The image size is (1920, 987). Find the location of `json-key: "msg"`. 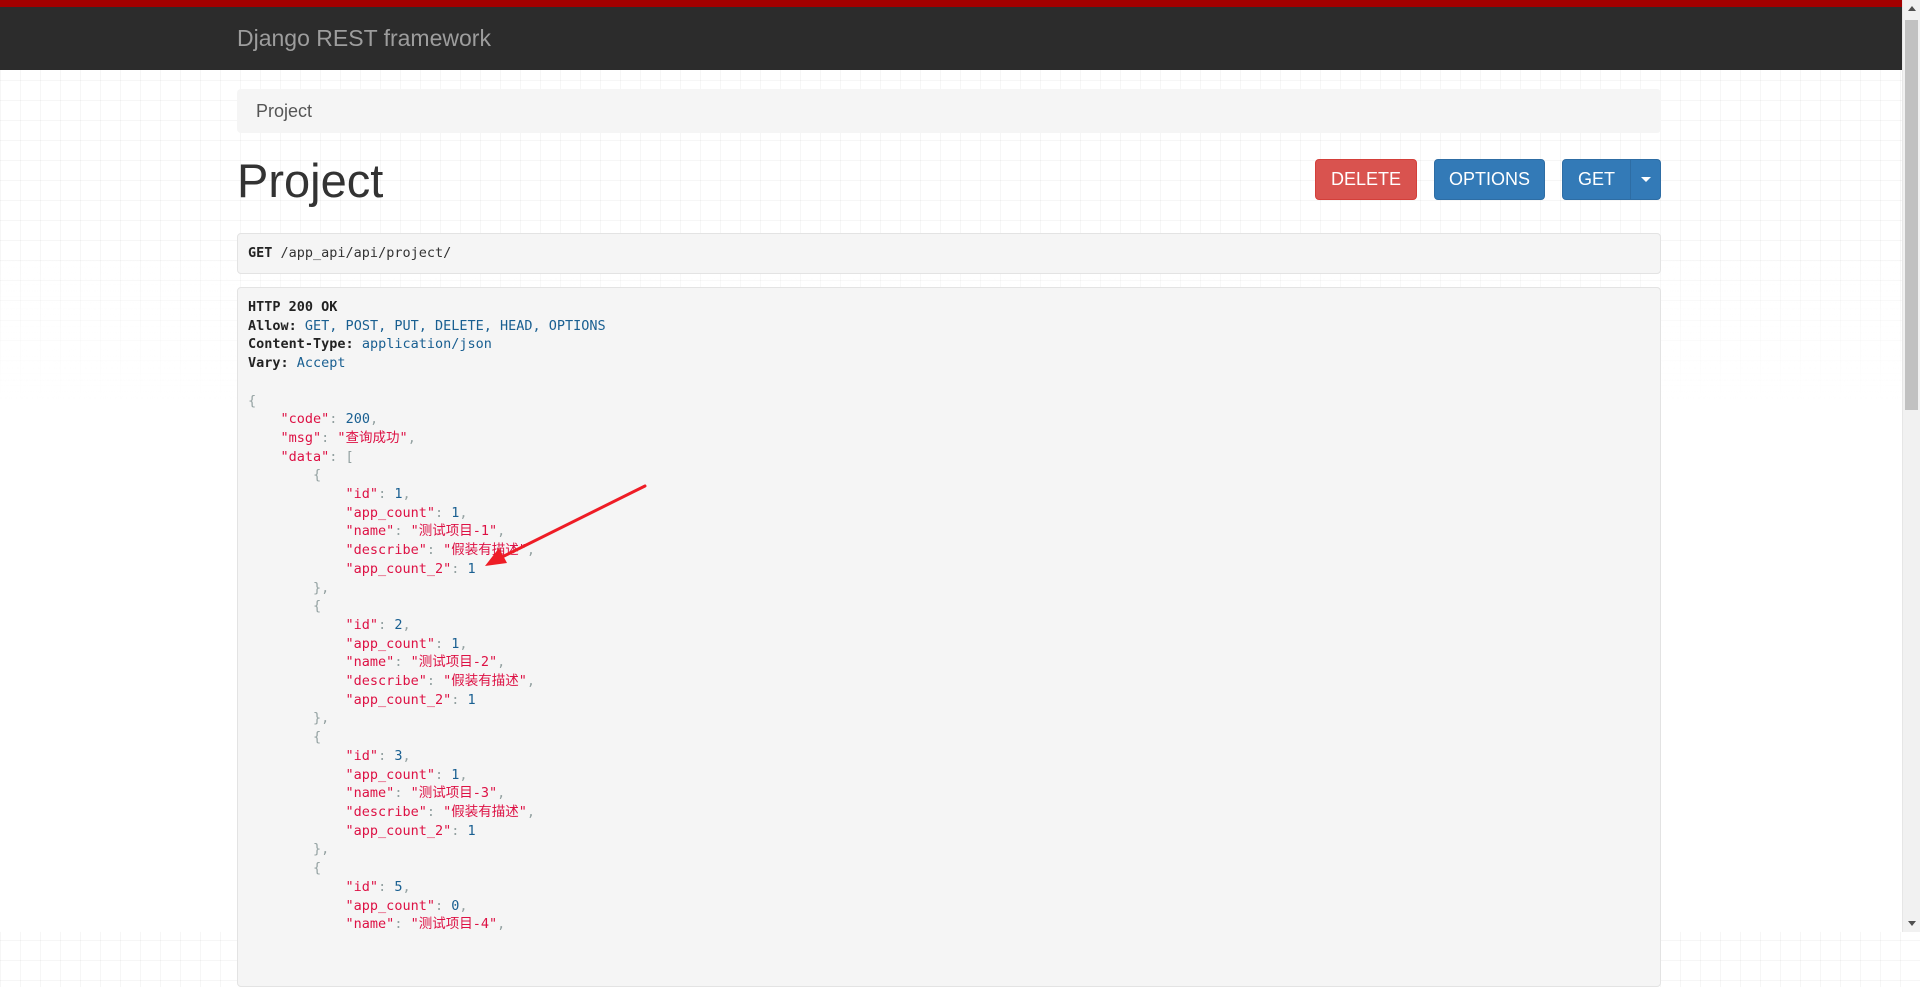

json-key: "msg" is located at coordinates (301, 437).